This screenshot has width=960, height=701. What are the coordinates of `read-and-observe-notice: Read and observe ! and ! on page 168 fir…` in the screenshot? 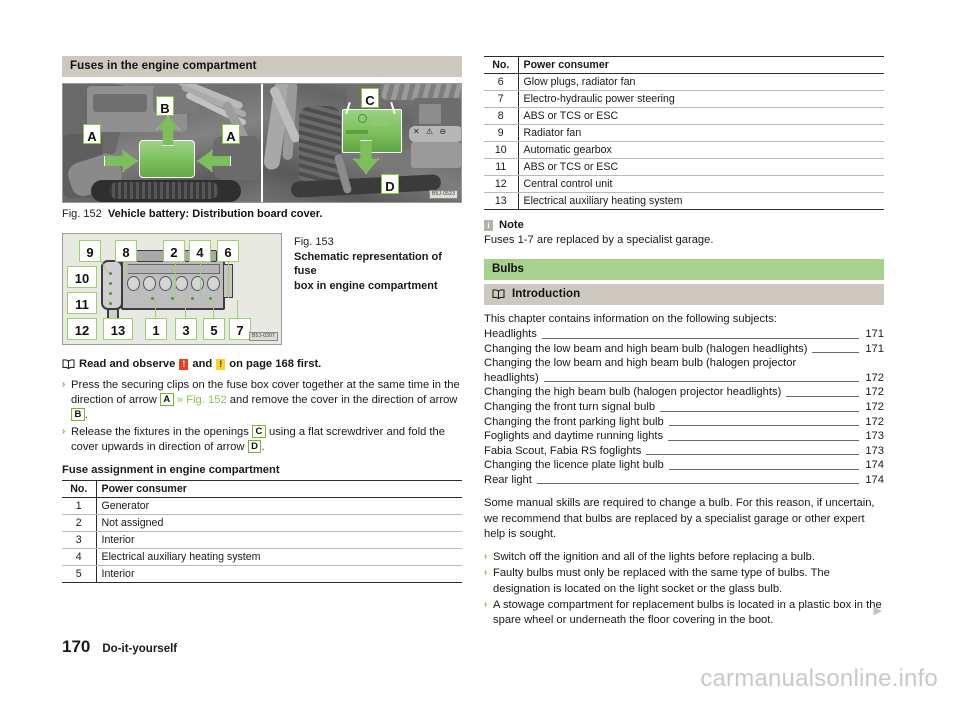 It's located at (262, 364).